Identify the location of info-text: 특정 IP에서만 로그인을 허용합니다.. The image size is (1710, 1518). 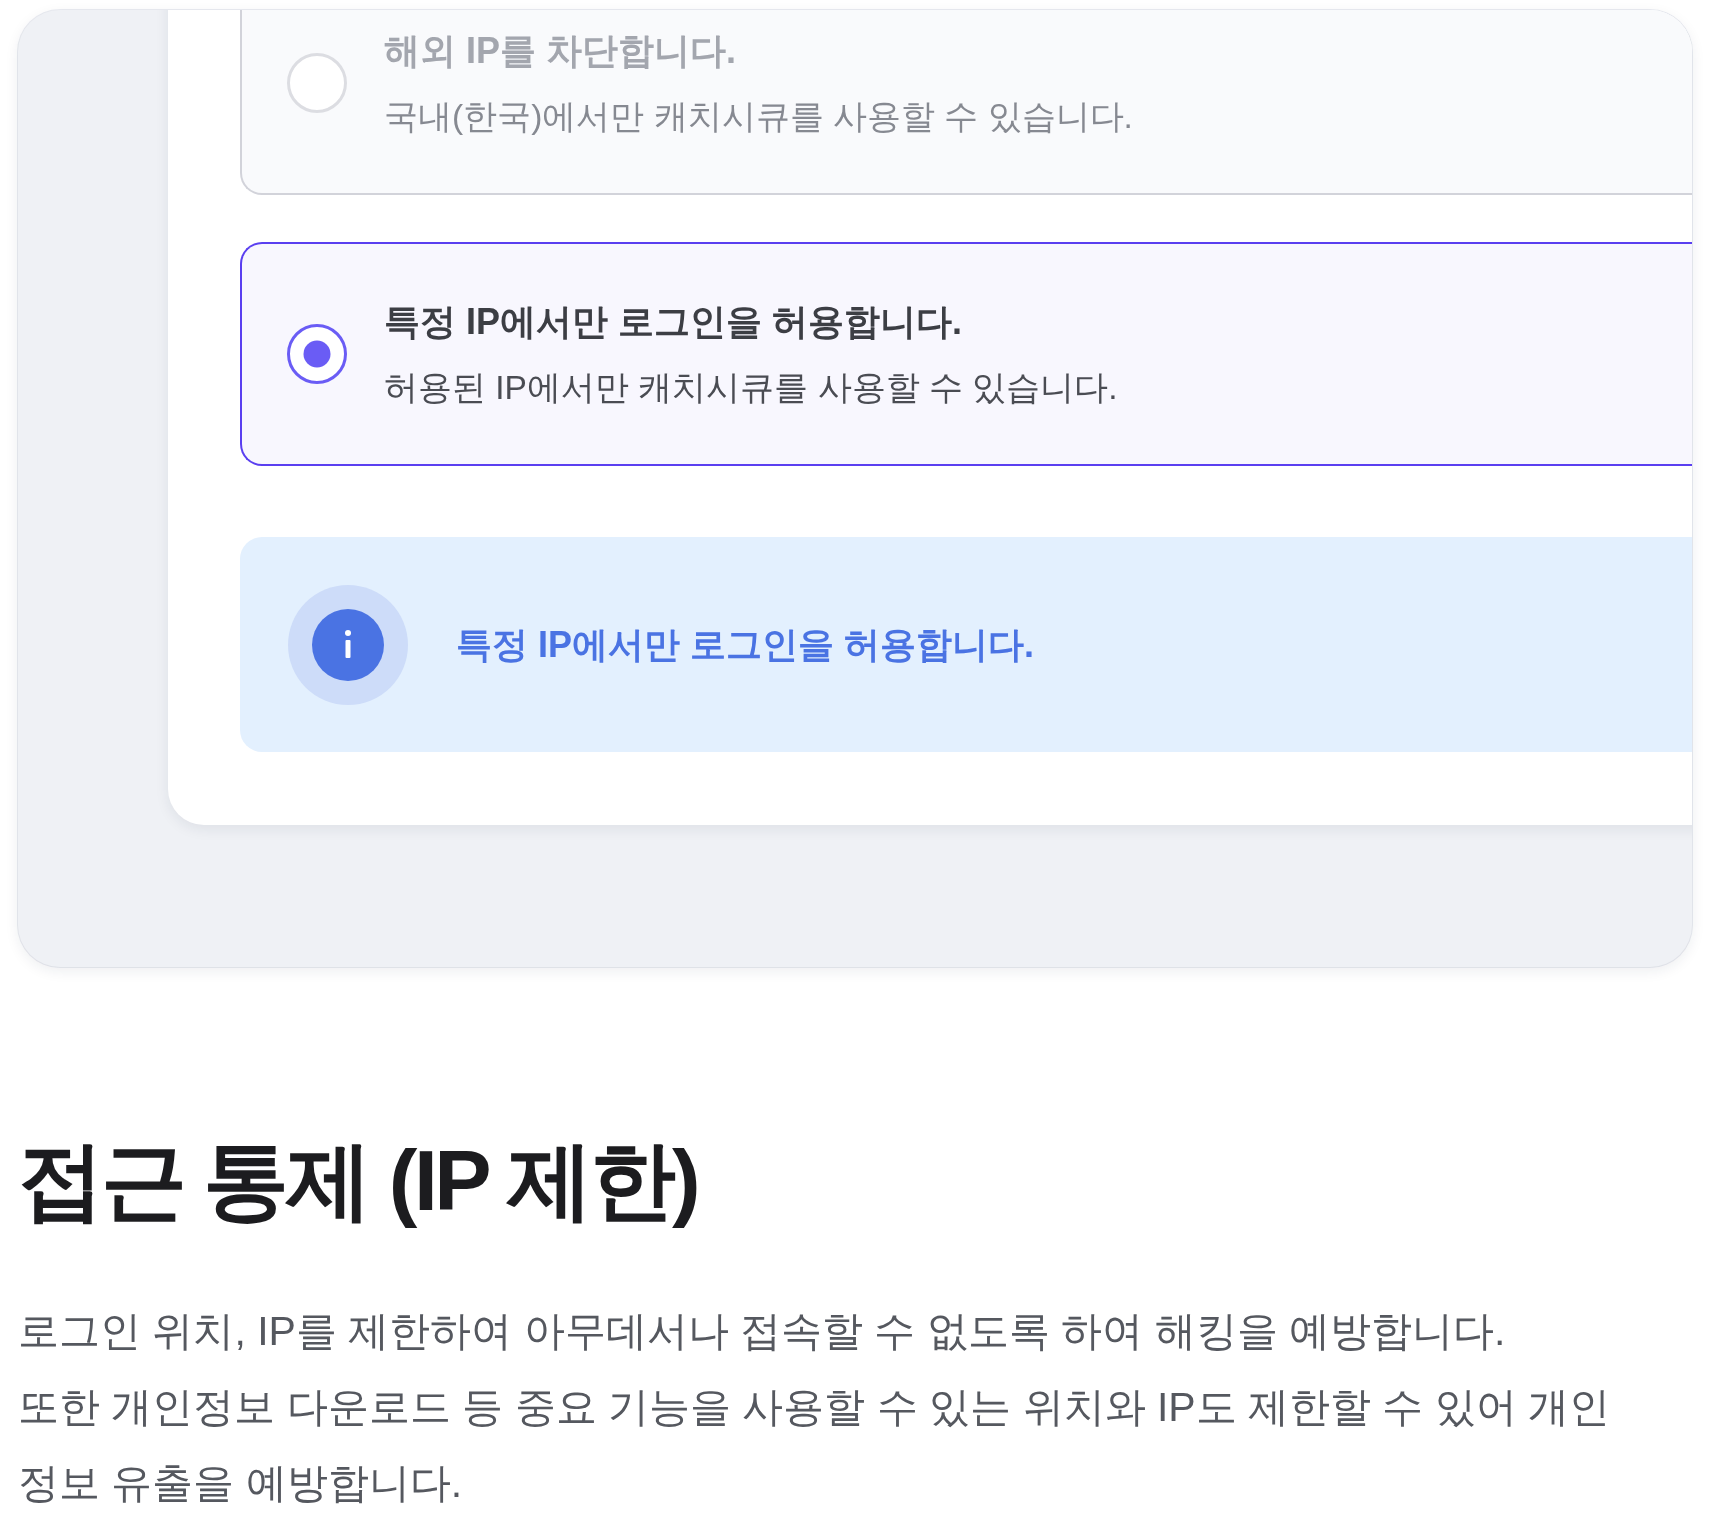
(745, 644).